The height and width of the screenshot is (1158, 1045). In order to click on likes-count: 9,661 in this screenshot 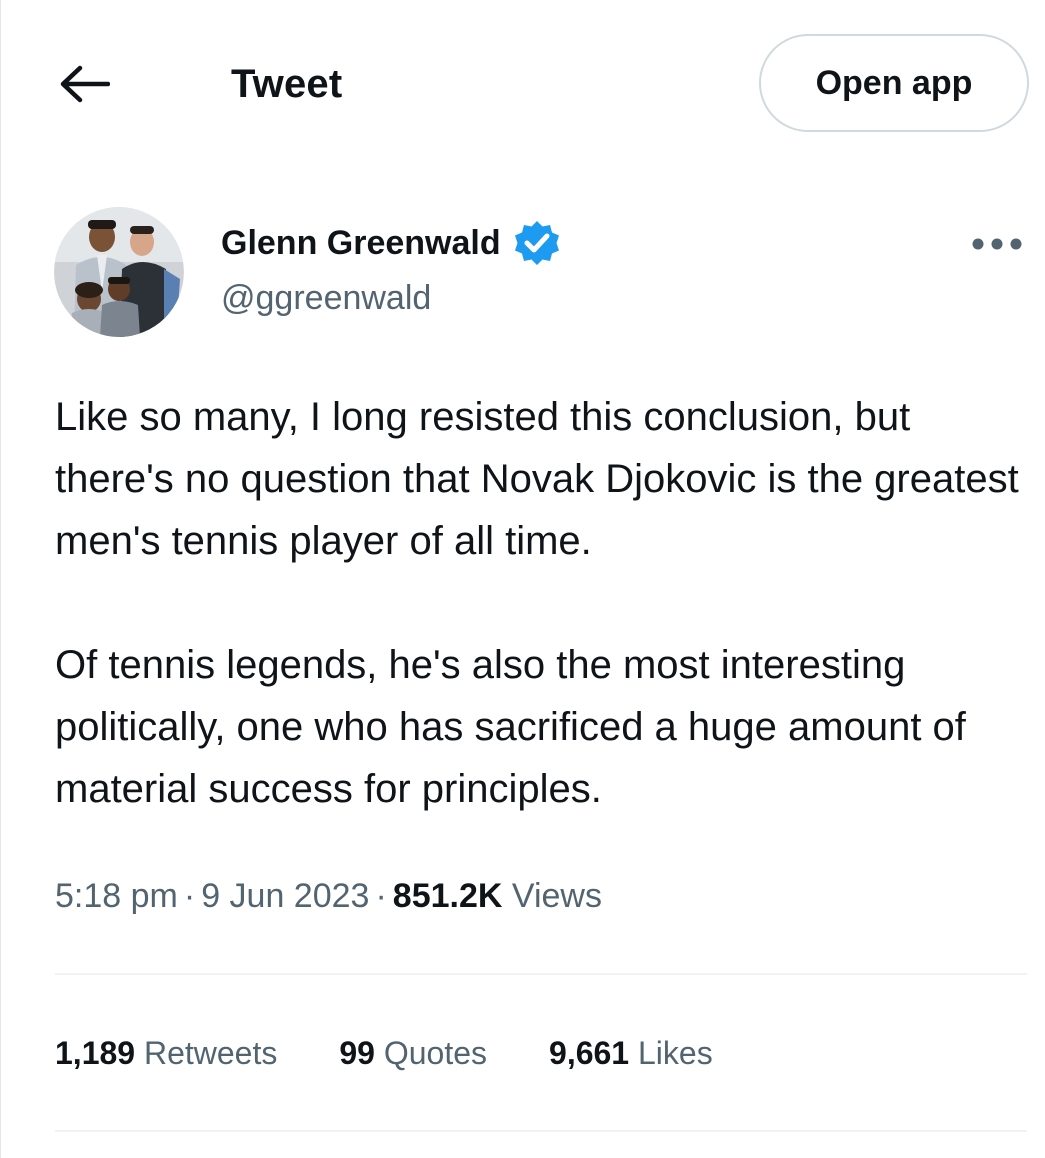, I will do `click(589, 1053)`.